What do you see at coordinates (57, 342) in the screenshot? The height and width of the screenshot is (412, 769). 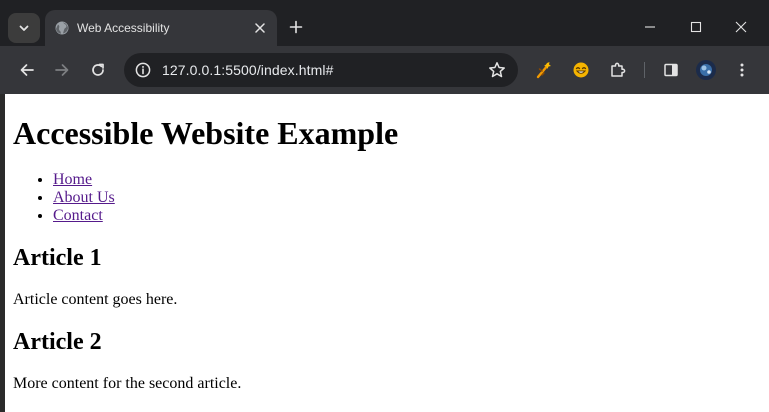 I see `article-title: Article 2` at bounding box center [57, 342].